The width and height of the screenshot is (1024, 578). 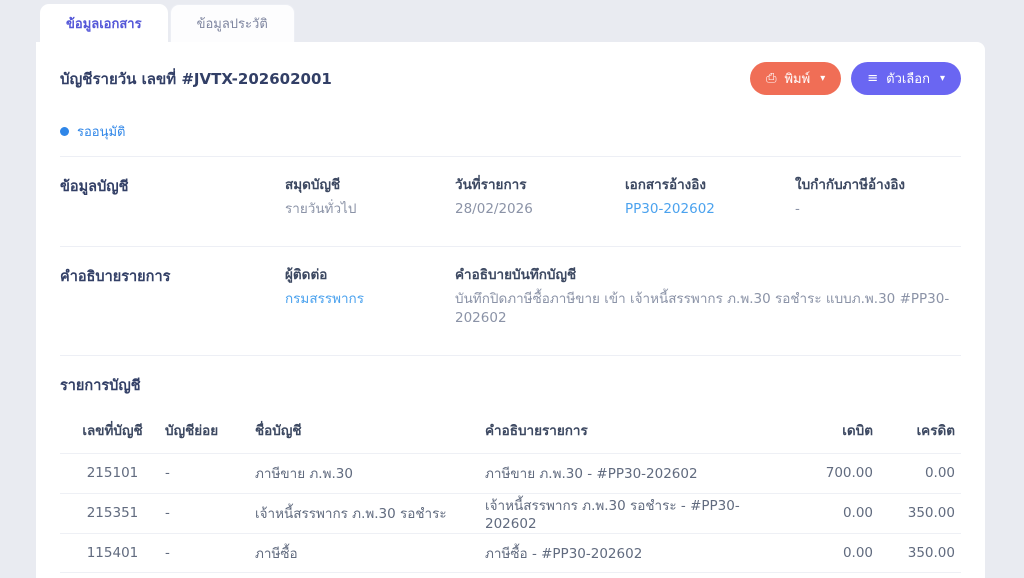 I want to click on cell-description: ภาษีซื้อ - #PP30-202602, so click(x=564, y=553).